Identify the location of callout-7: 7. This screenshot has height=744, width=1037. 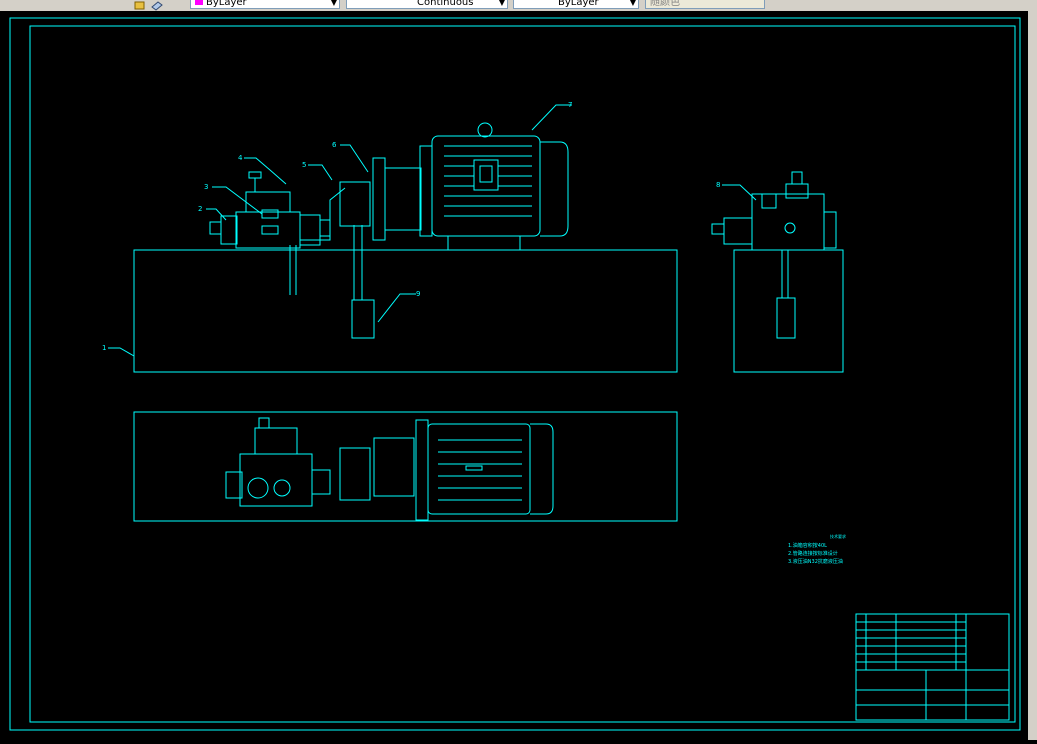
(570, 105).